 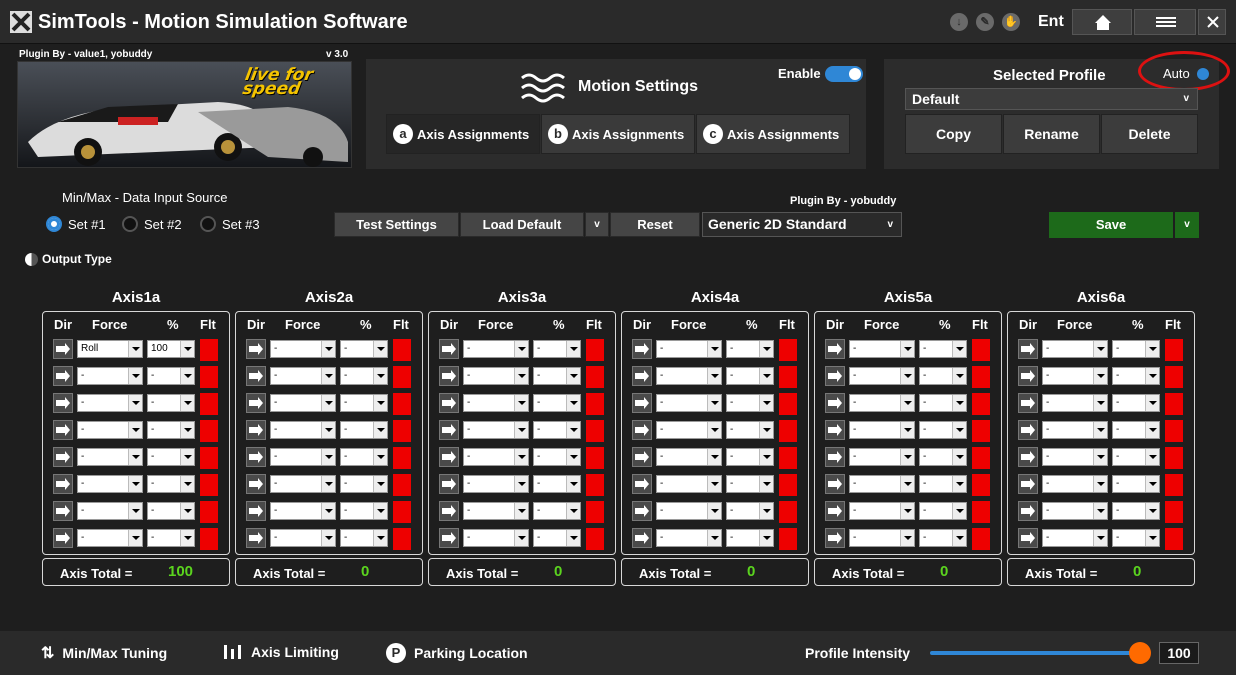 I want to click on output-type-button: Output Type, so click(x=68, y=259).